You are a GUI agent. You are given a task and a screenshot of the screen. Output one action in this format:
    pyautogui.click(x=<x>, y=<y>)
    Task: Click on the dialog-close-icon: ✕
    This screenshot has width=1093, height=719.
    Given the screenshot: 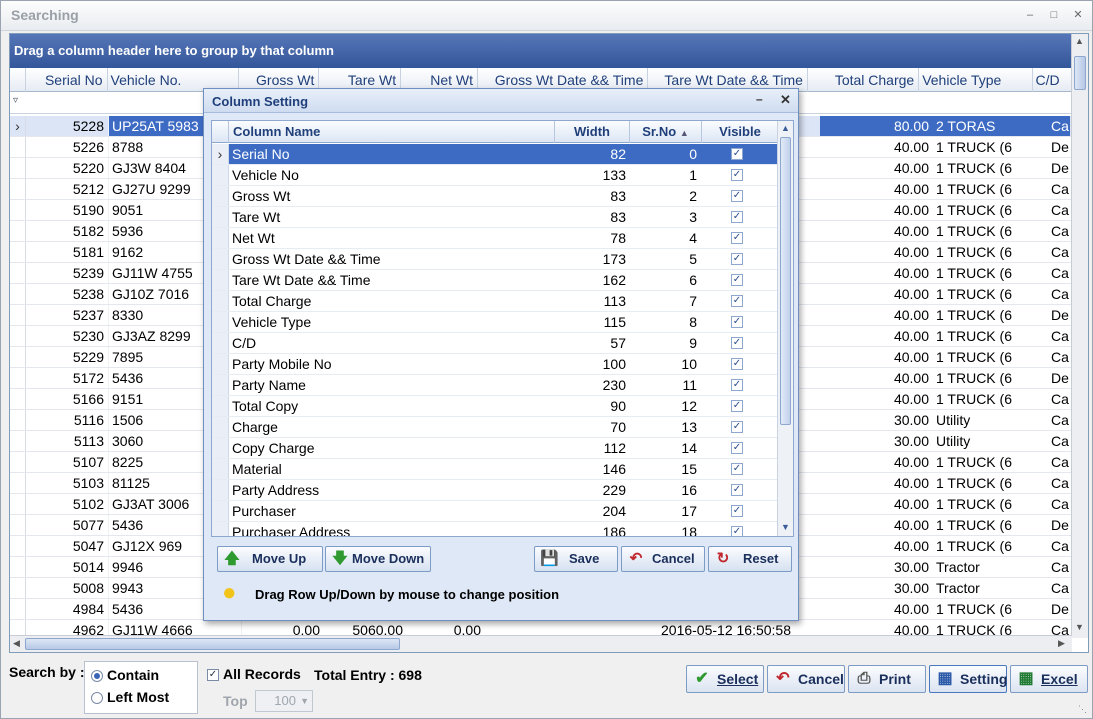 What is the action you would take?
    pyautogui.click(x=785, y=100)
    